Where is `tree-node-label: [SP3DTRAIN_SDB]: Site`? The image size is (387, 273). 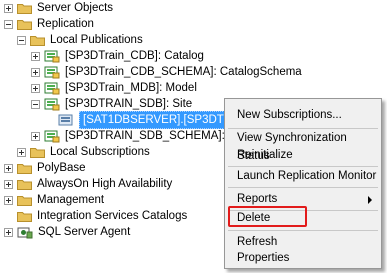
tree-node-label: [SP3DTRAIN_SDB]: Site is located at coordinates (129, 104).